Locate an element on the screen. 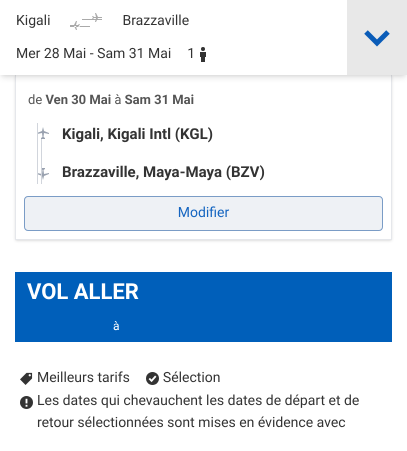  travel-dates: Mer 28 Mai - Sam 31 Mai is located at coordinates (94, 54).